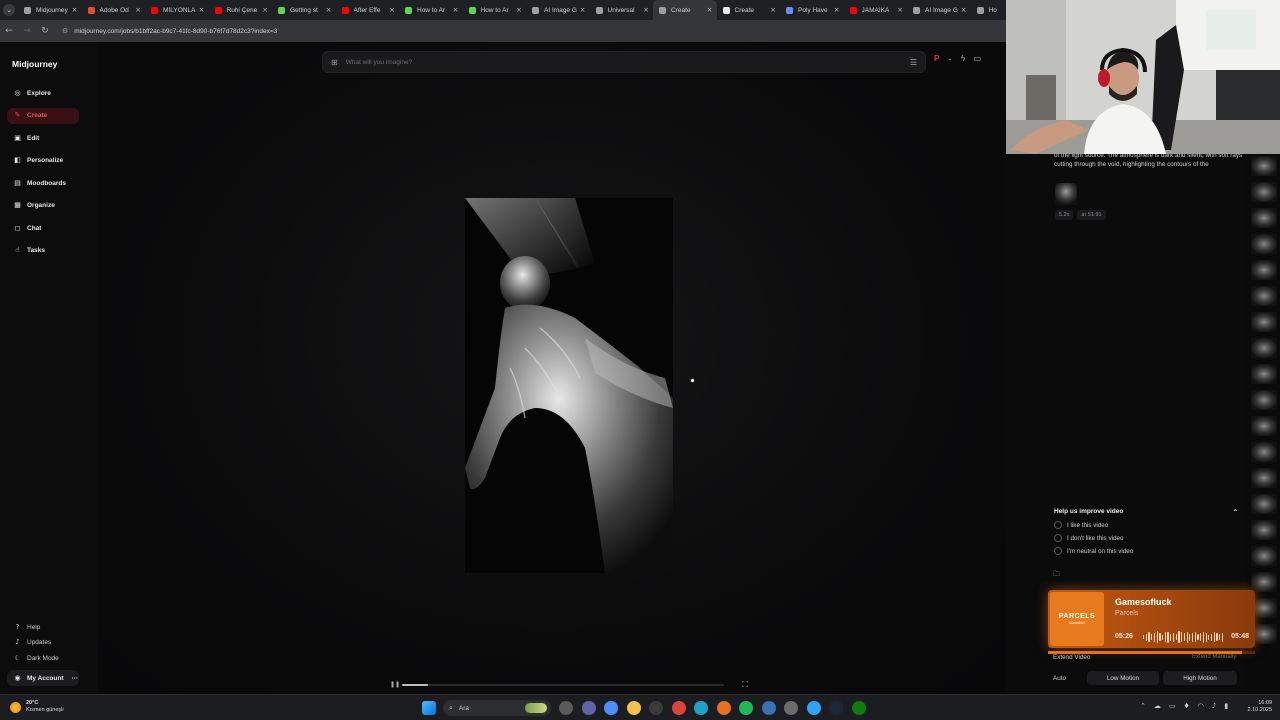  I want to click on sidebar-item-explore: ◎ Explore, so click(43, 93).